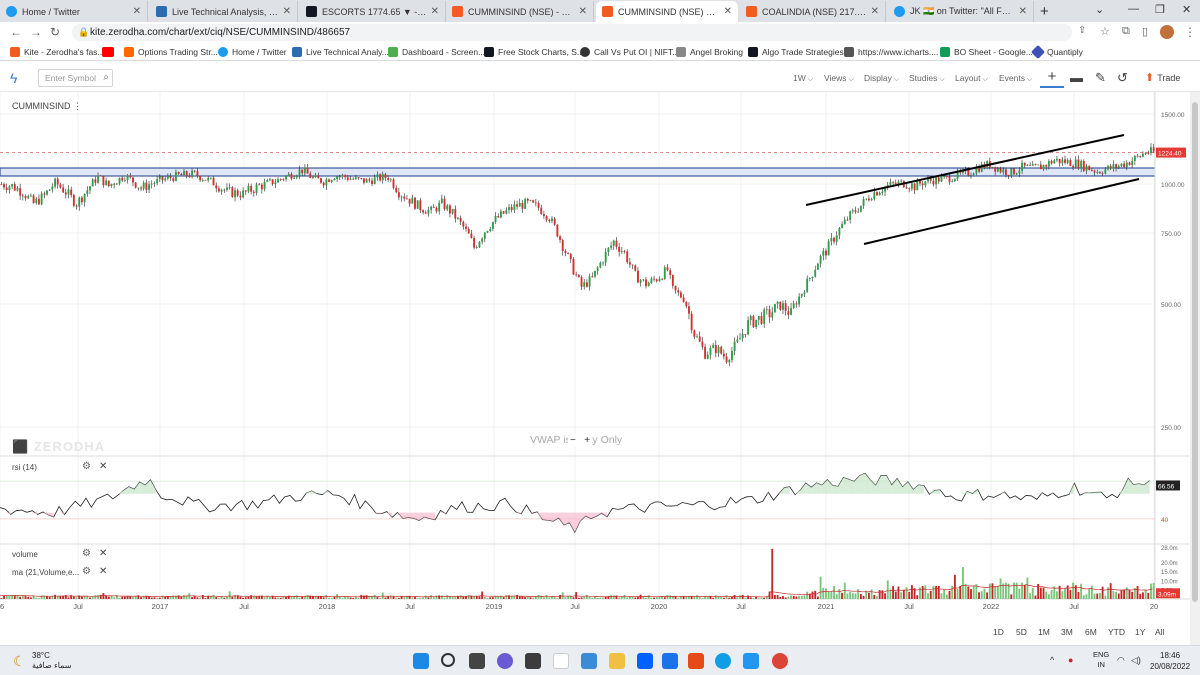 Image resolution: width=1200 pixels, height=675 pixels. I want to click on tab-jk-twitter: JK 🇮🇳 on Twitter: "All FNO Stocks ✕, so click(961, 11).